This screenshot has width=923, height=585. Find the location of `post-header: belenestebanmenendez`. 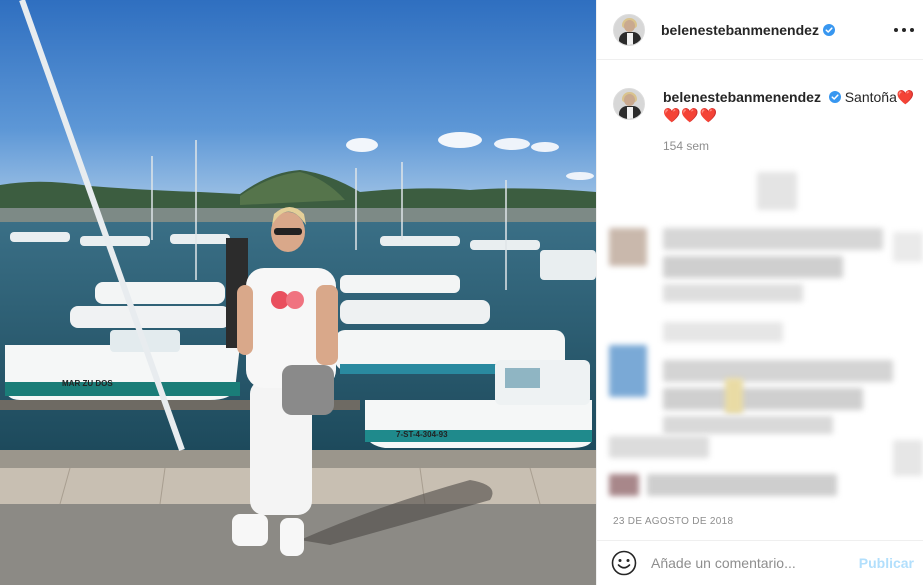

post-header: belenestebanmenendez is located at coordinates (760, 30).